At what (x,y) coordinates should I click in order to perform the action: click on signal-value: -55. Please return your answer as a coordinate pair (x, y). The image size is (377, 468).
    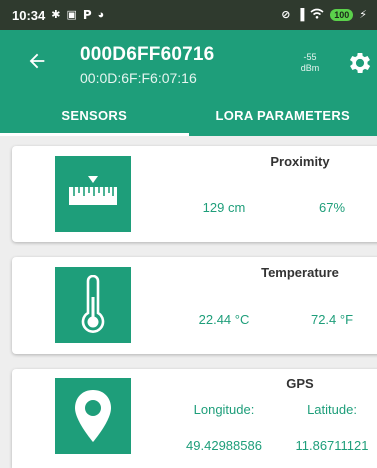
    Looking at the image, I should click on (310, 57).